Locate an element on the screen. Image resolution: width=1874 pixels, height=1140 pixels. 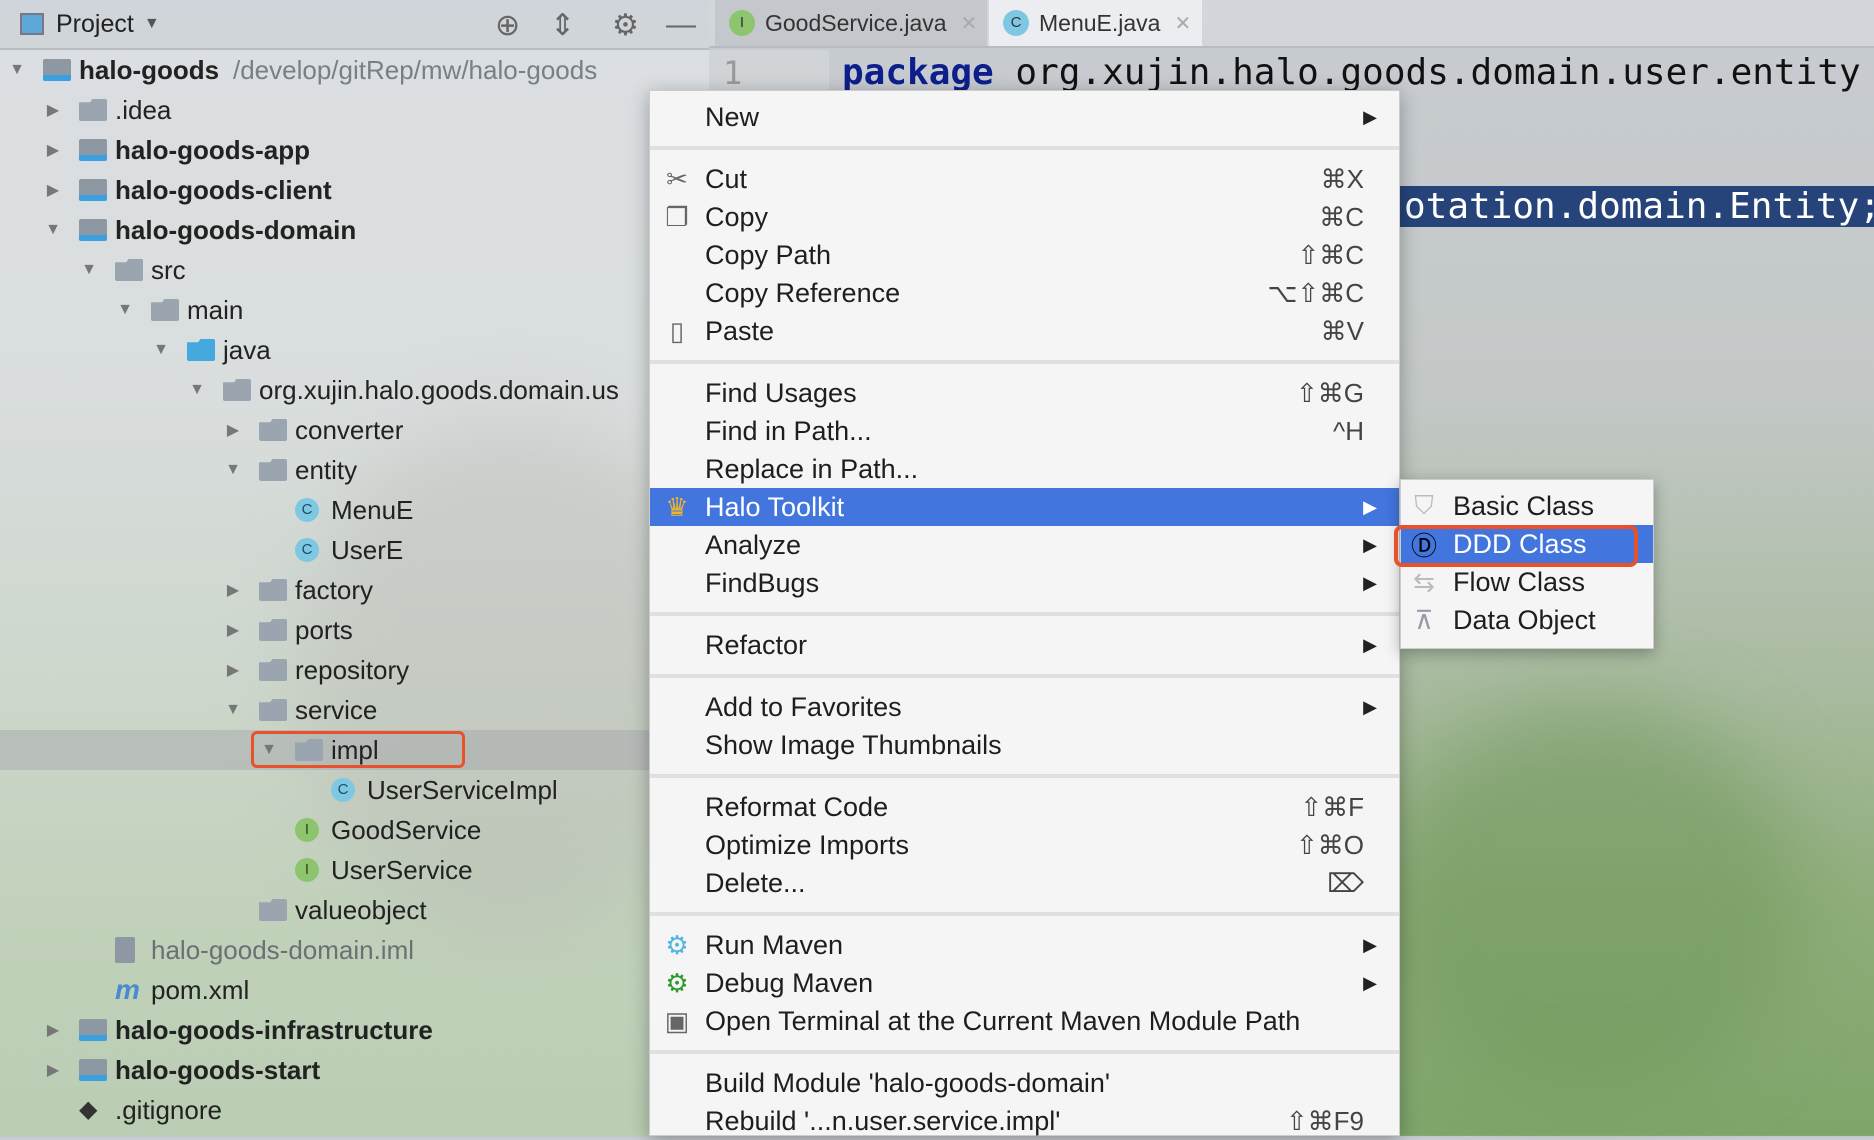
menu-item-data-object: ⊼ Data Object is located at coordinates (1527, 620).